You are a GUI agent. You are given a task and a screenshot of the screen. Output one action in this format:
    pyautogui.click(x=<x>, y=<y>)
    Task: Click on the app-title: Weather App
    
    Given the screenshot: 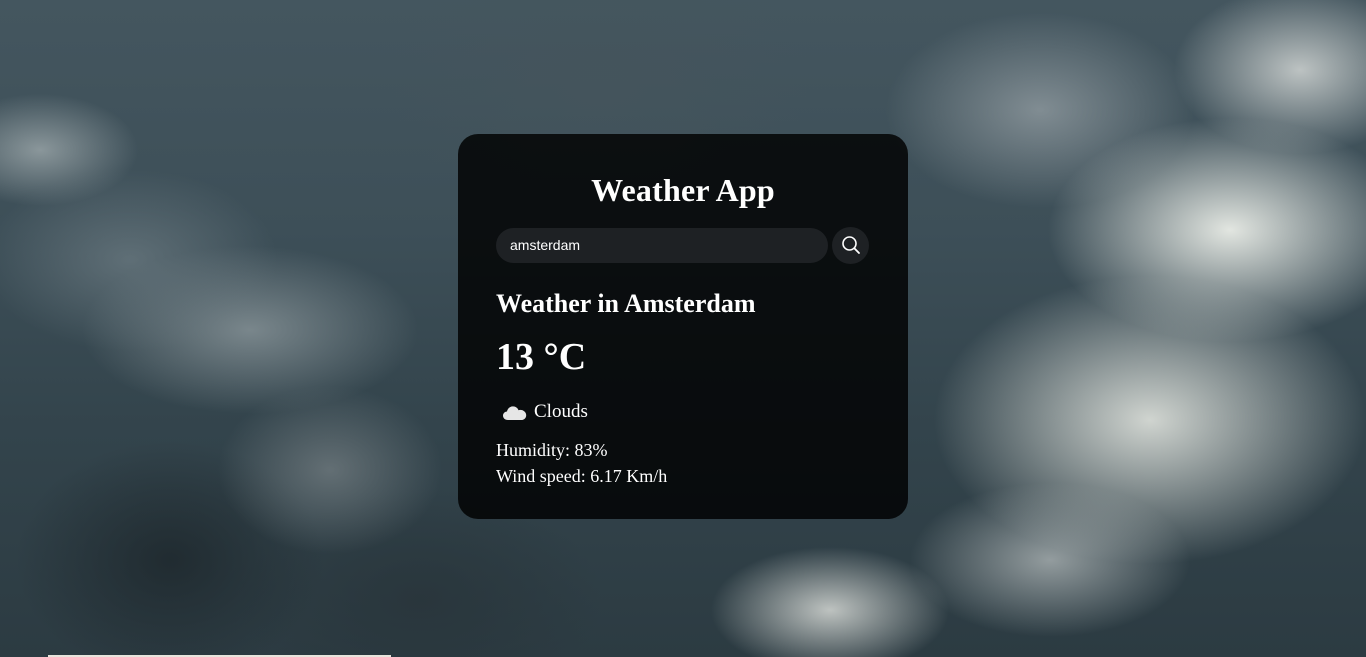 What is the action you would take?
    pyautogui.click(x=683, y=190)
    